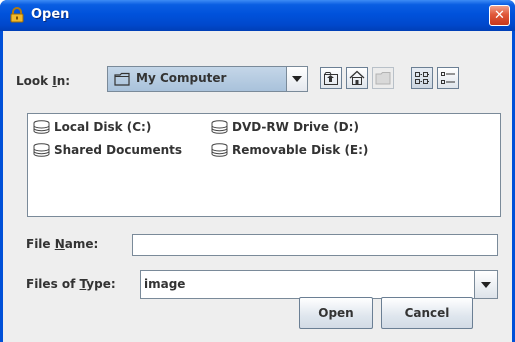  I want to click on look-in-combo: My Computer, so click(207, 79).